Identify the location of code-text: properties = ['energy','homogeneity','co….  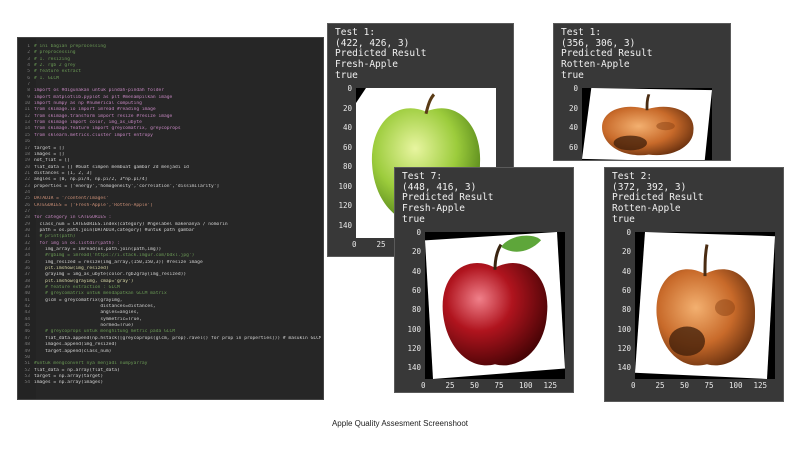
(127, 186).